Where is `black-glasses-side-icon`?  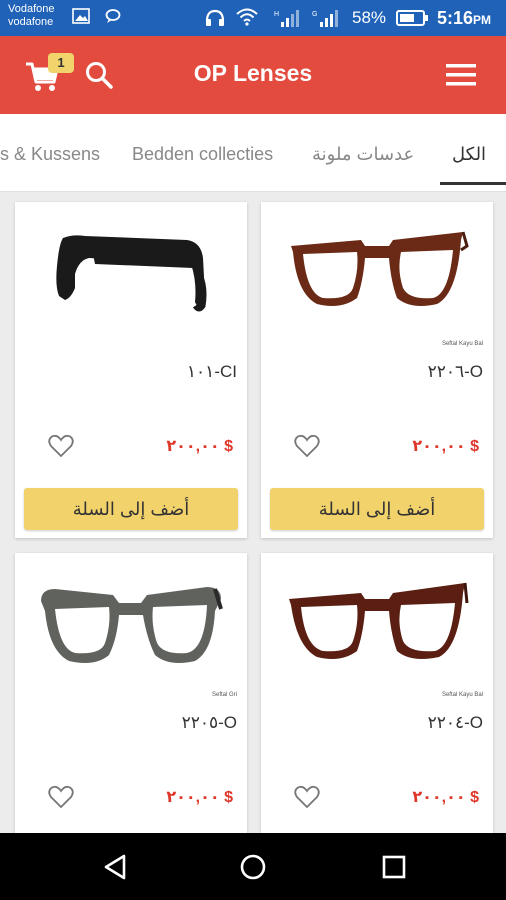
black-glasses-side-icon is located at coordinates (131, 273).